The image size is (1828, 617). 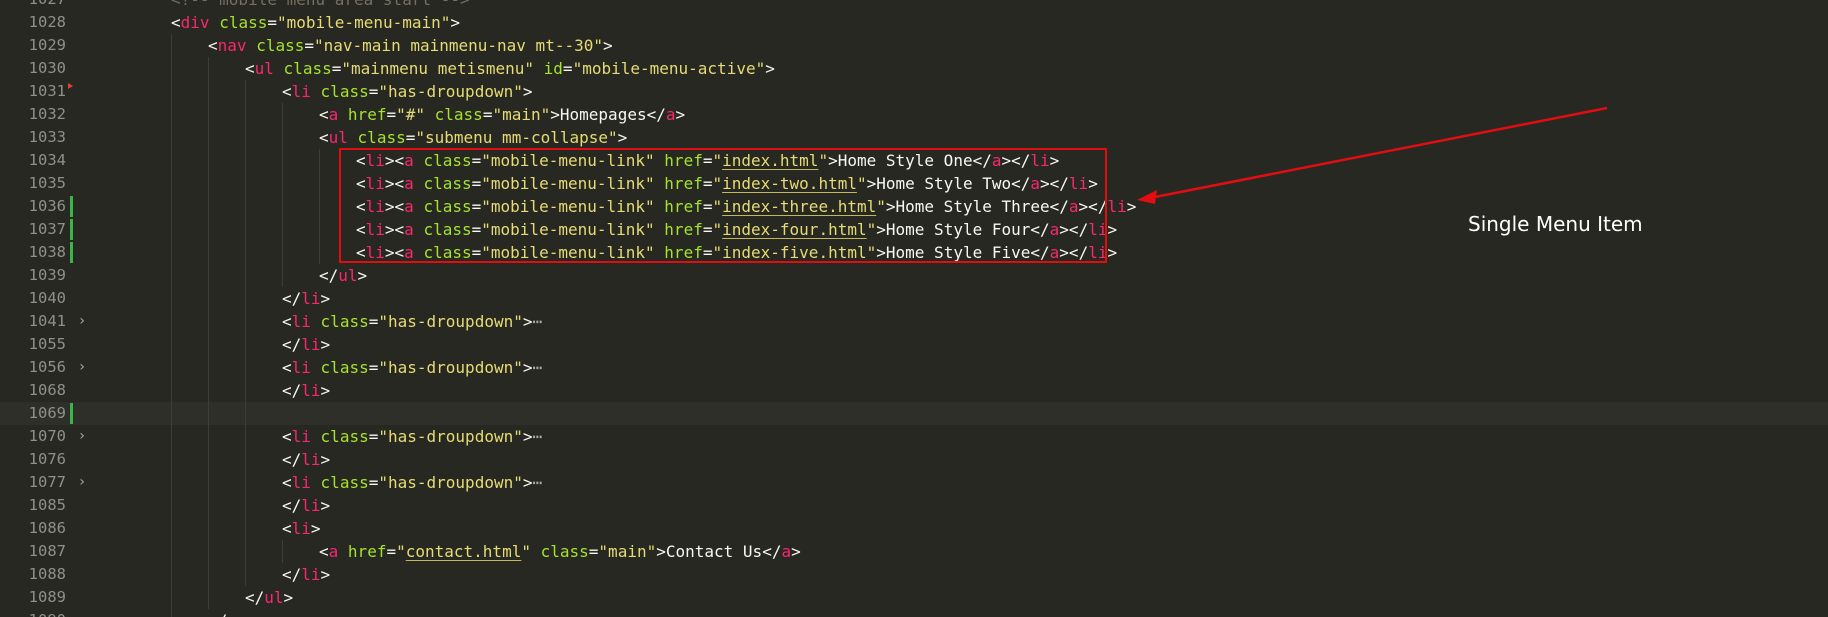 What do you see at coordinates (1372, 155) in the screenshot?
I see `annotation-arrow` at bounding box center [1372, 155].